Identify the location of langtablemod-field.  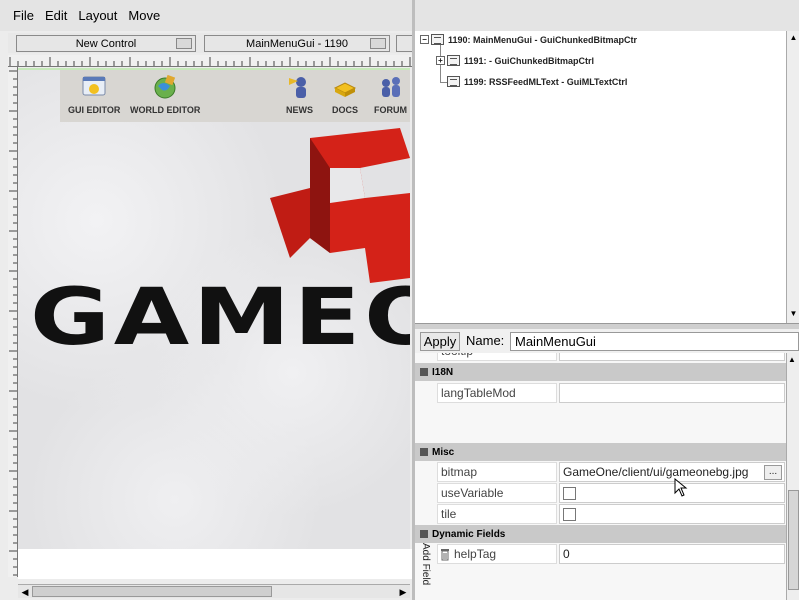
(672, 393).